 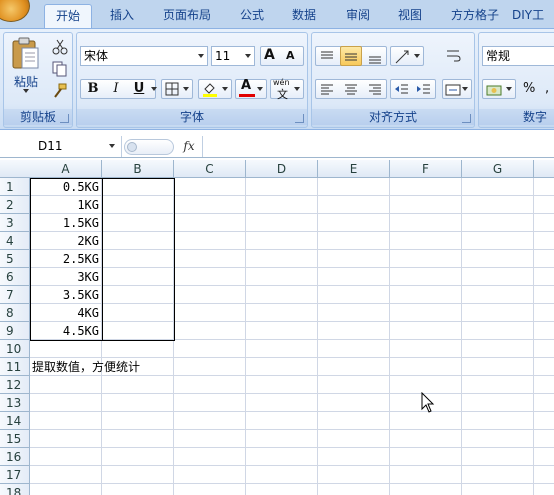 I want to click on underline-dropdown-icon, so click(x=154, y=89).